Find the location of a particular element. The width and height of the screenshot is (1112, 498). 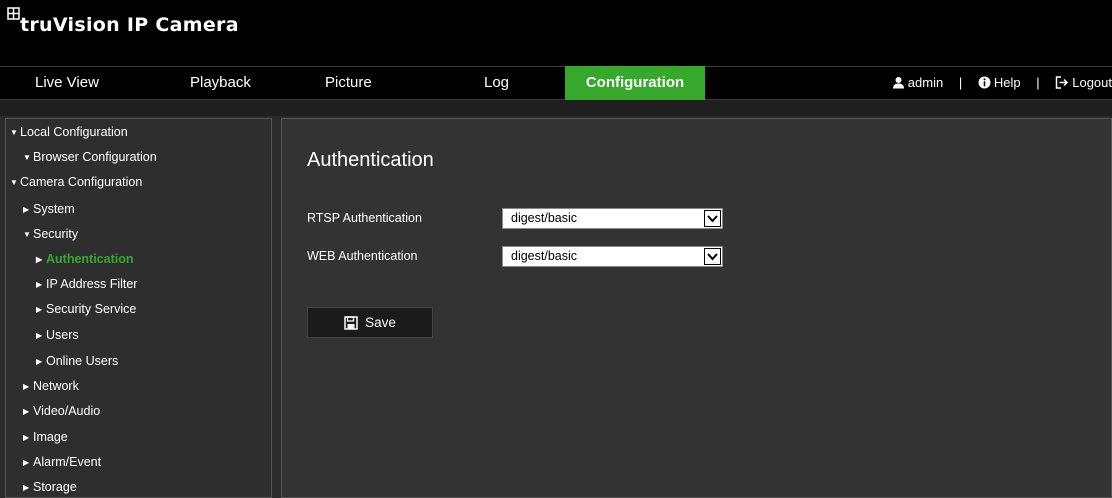

logo-text: truVision IP Camera is located at coordinates (129, 25).